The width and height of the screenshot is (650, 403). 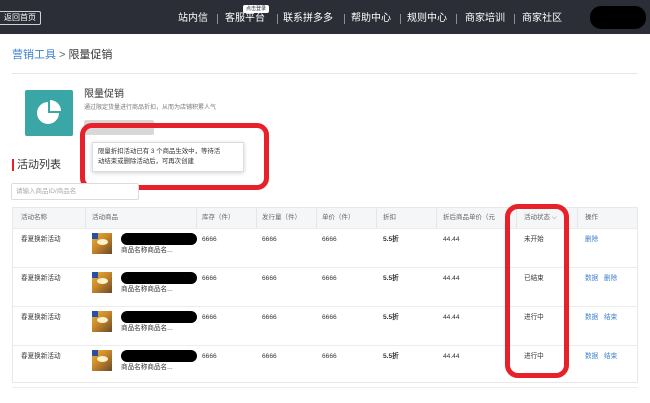 I want to click on section-title: 活动列表, so click(x=39, y=165).